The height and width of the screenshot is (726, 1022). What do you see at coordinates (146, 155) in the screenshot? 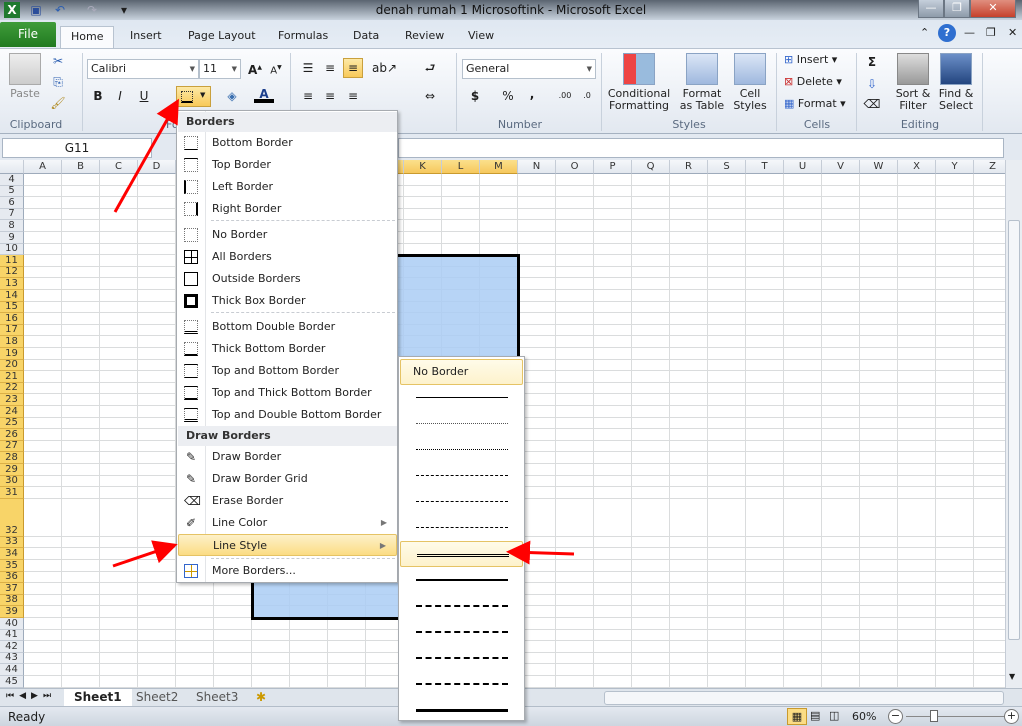
I see `arrow-to-borders-button` at bounding box center [146, 155].